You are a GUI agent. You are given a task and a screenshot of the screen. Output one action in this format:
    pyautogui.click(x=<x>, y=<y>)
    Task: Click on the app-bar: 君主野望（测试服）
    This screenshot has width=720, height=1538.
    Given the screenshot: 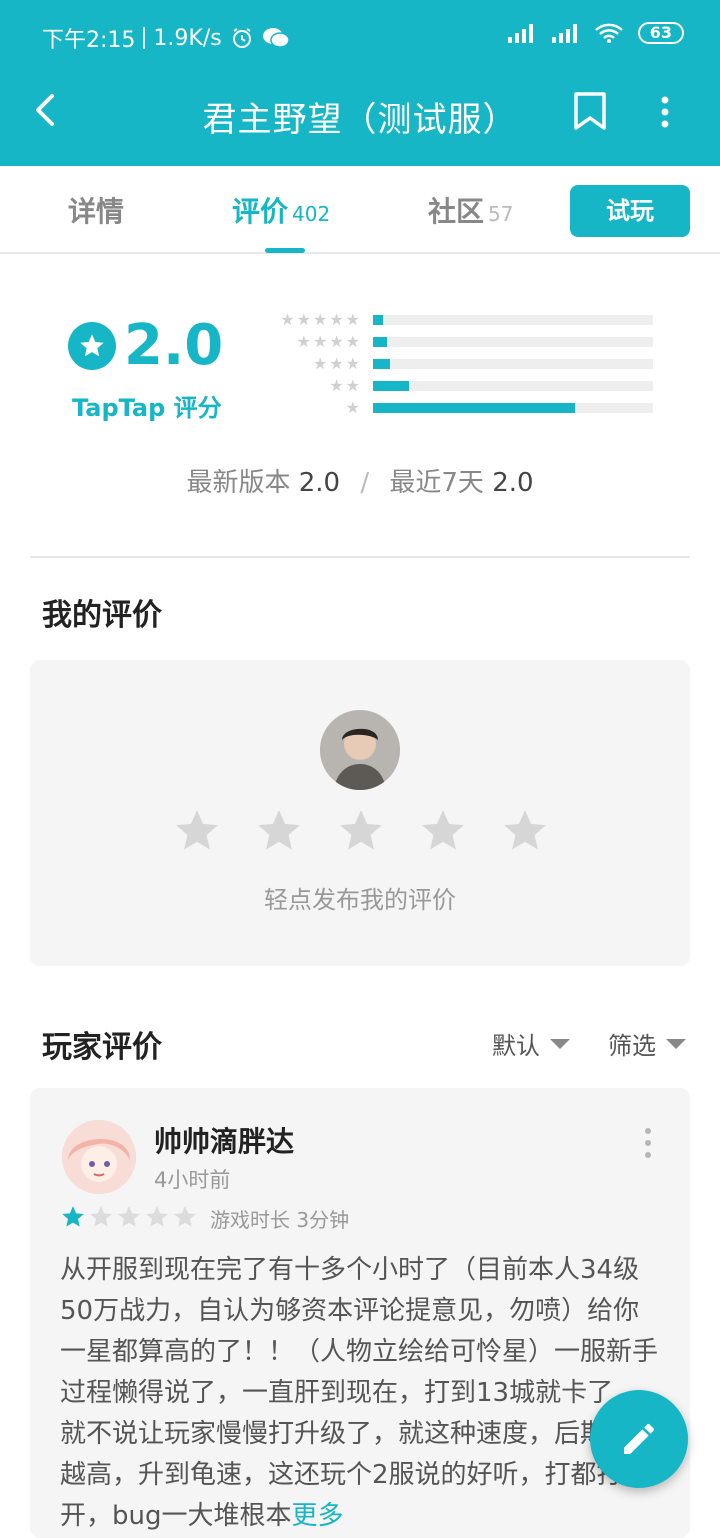 What is the action you would take?
    pyautogui.click(x=360, y=118)
    